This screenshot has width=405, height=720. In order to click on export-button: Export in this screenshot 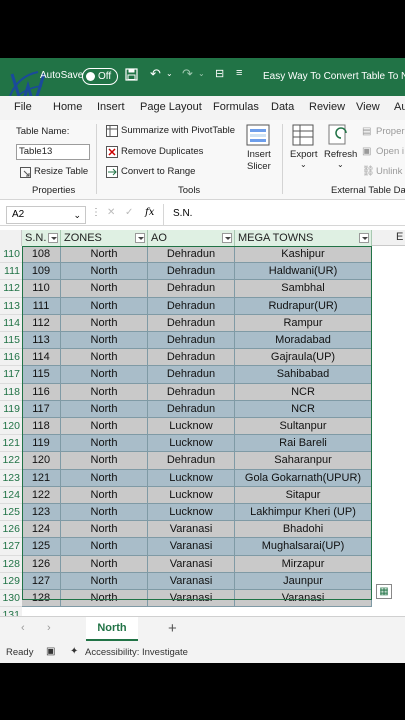, I will do `click(303, 154)`.